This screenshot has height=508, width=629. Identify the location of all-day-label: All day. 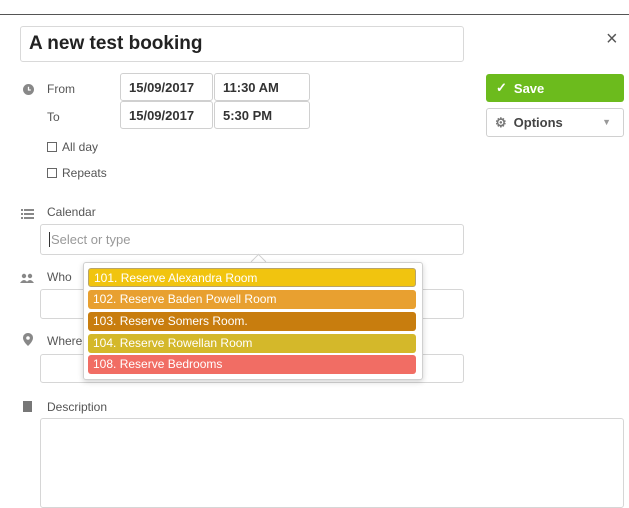
(80, 147).